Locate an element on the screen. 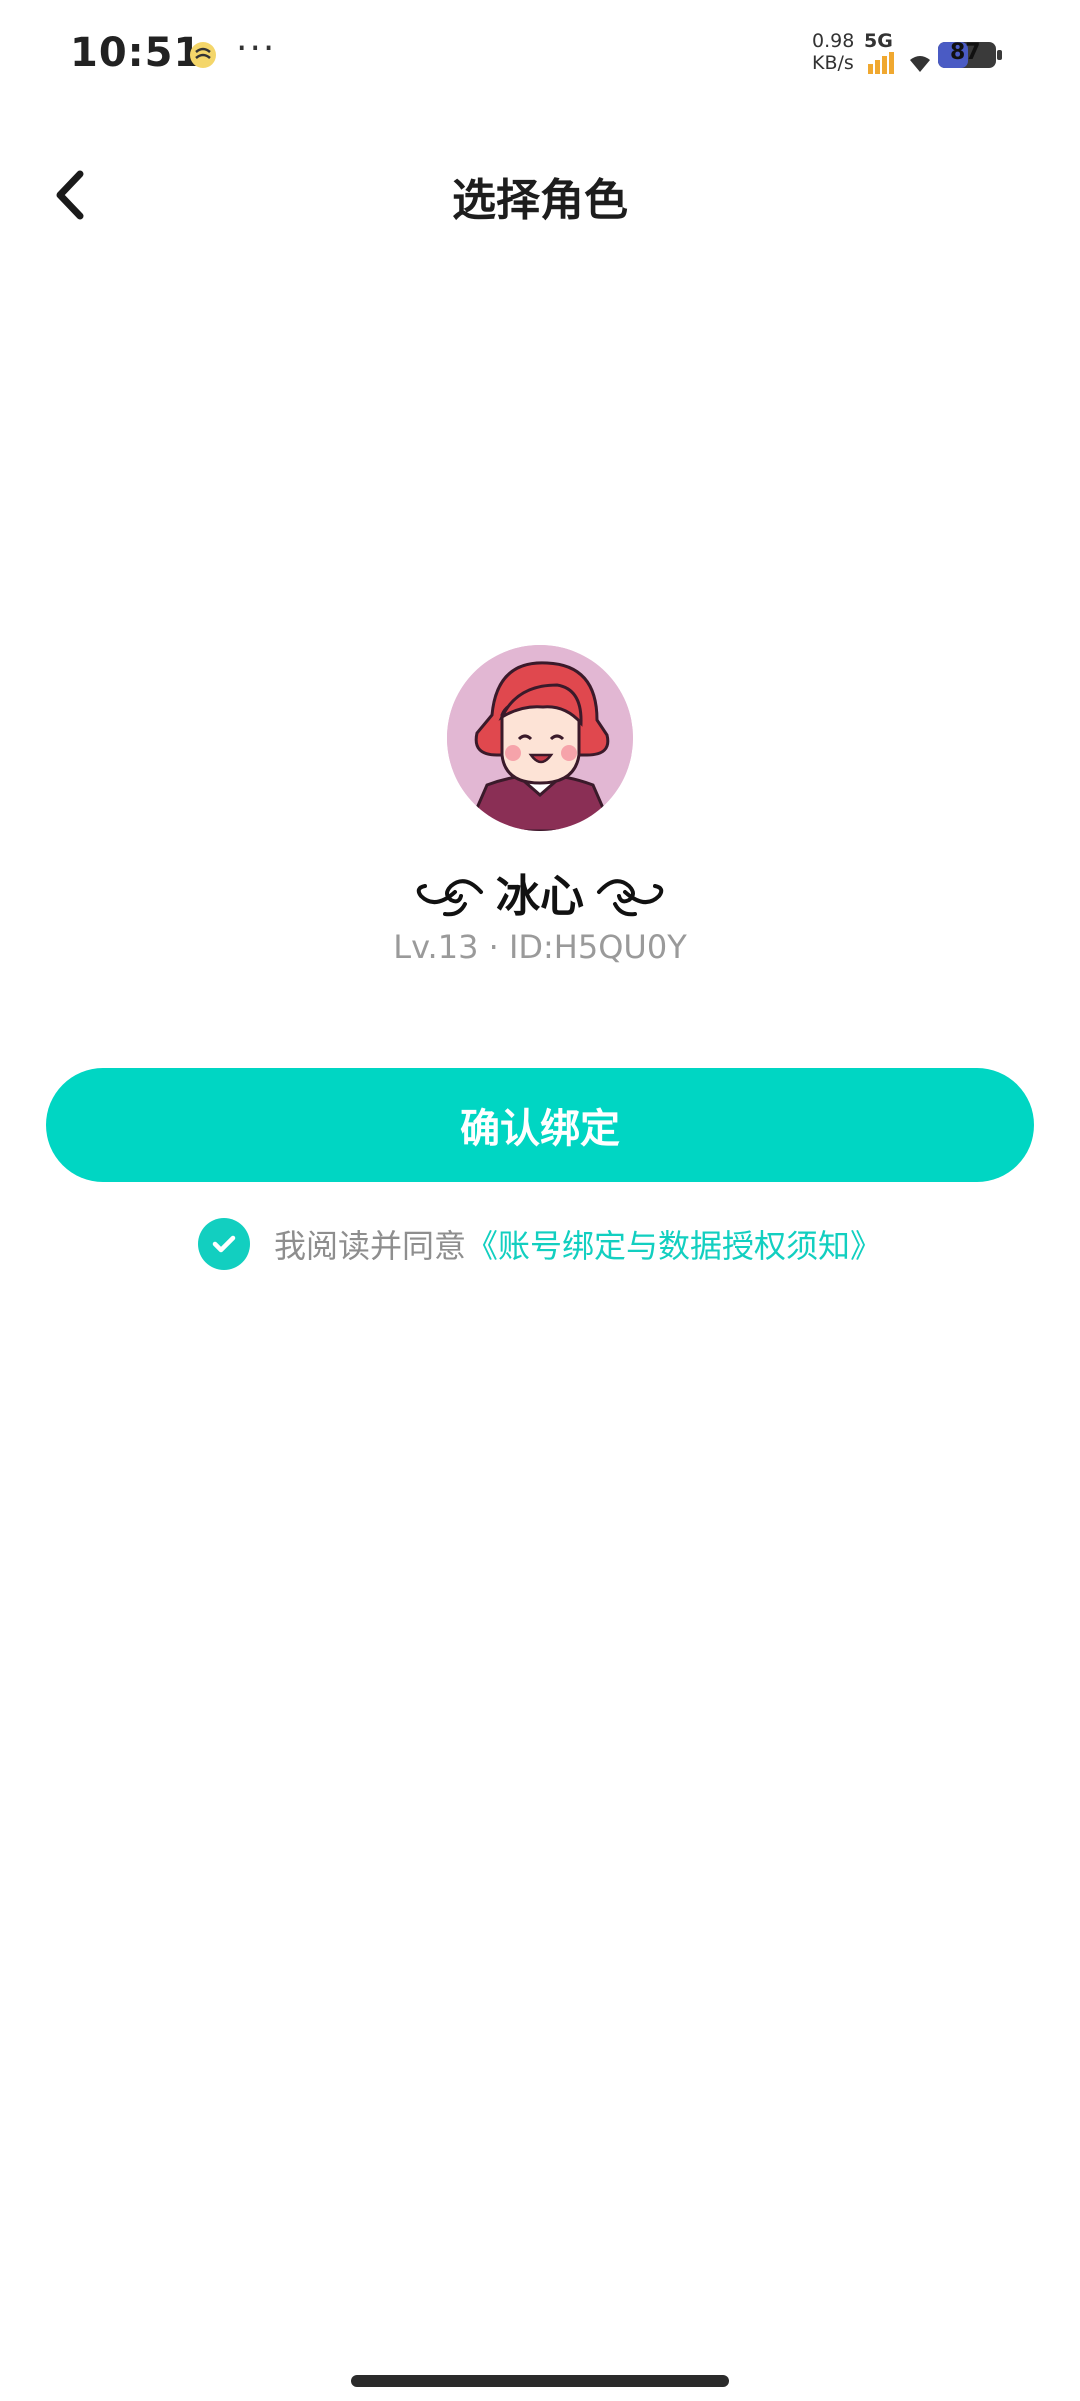 The image size is (1080, 2401). more-icon: ··· is located at coordinates (256, 48).